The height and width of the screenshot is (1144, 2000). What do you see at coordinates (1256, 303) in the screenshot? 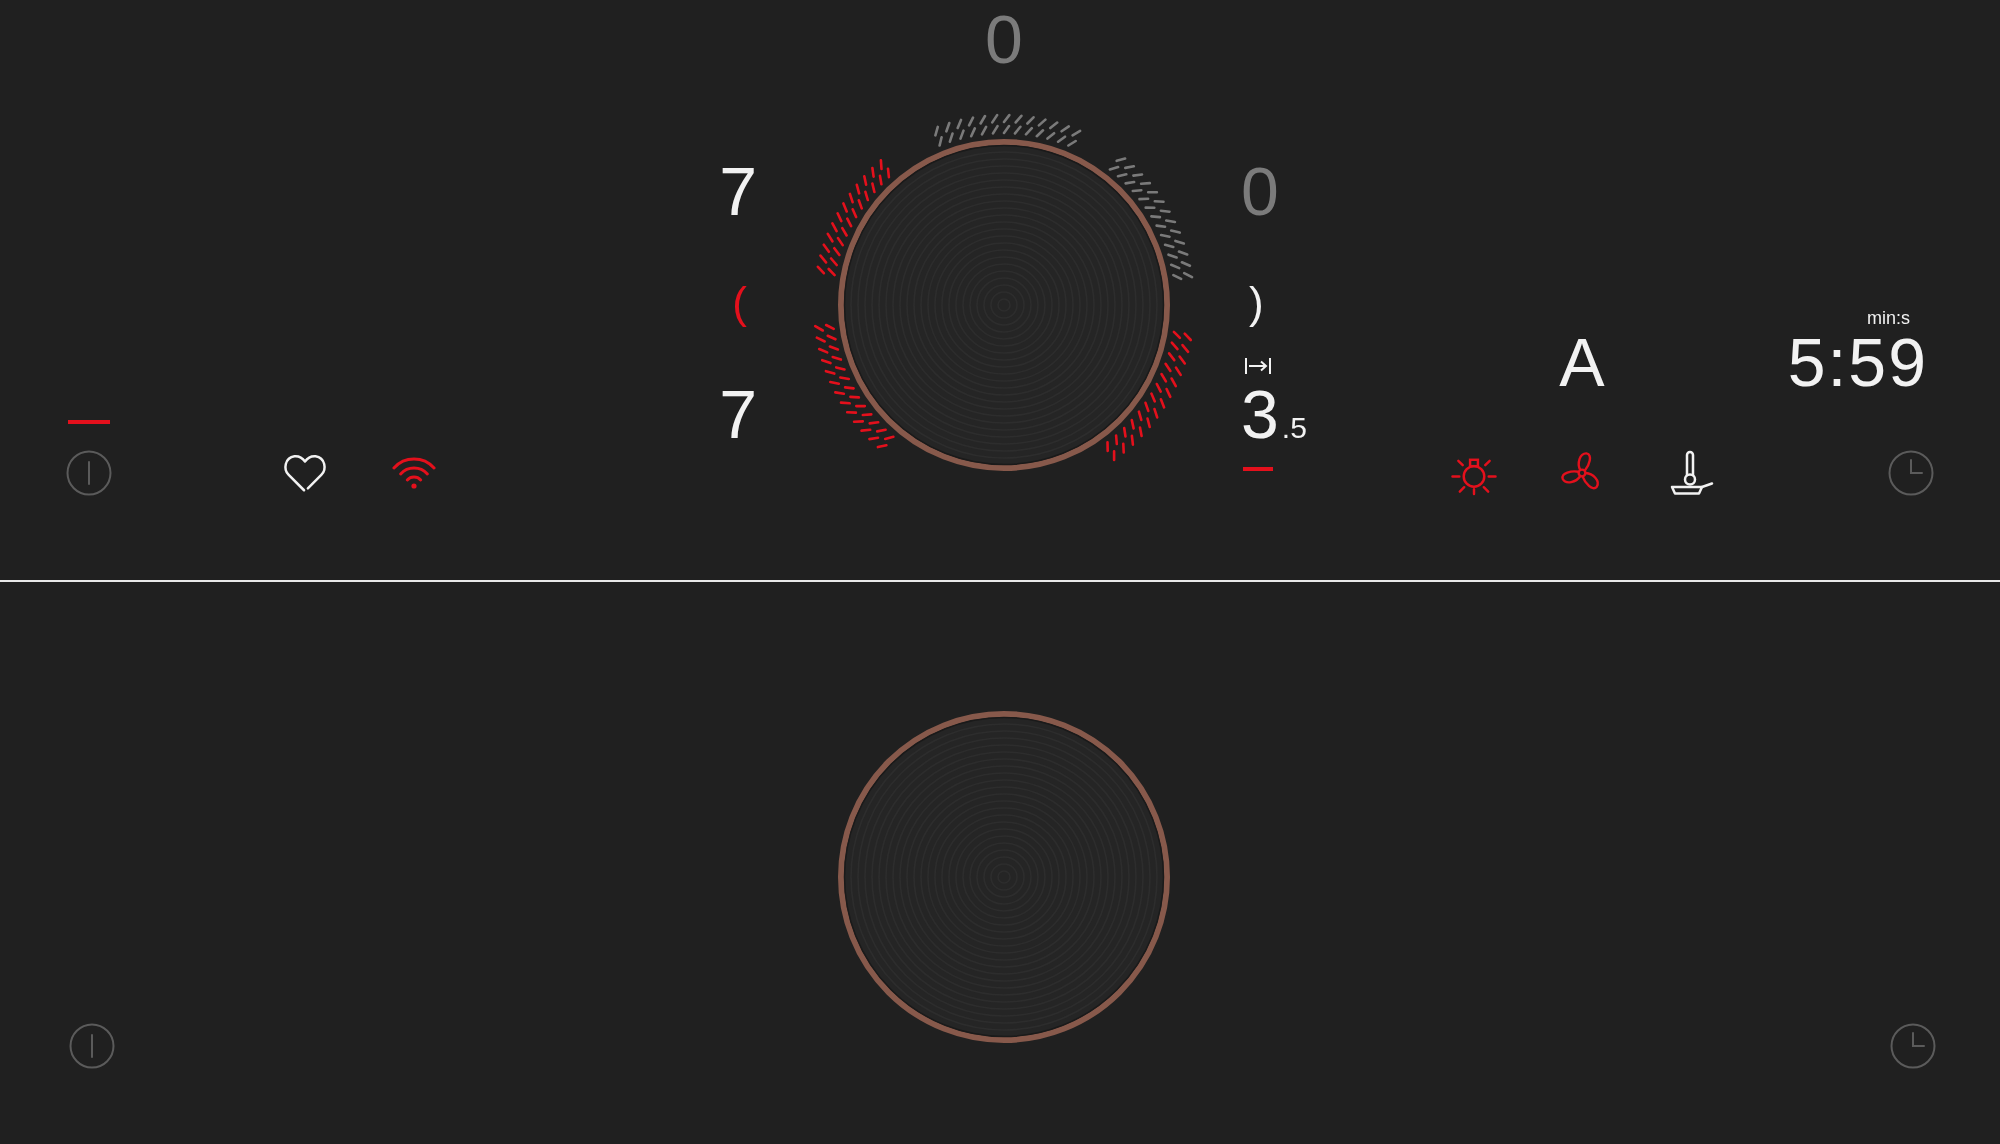
I see `zone-bracket: )` at bounding box center [1256, 303].